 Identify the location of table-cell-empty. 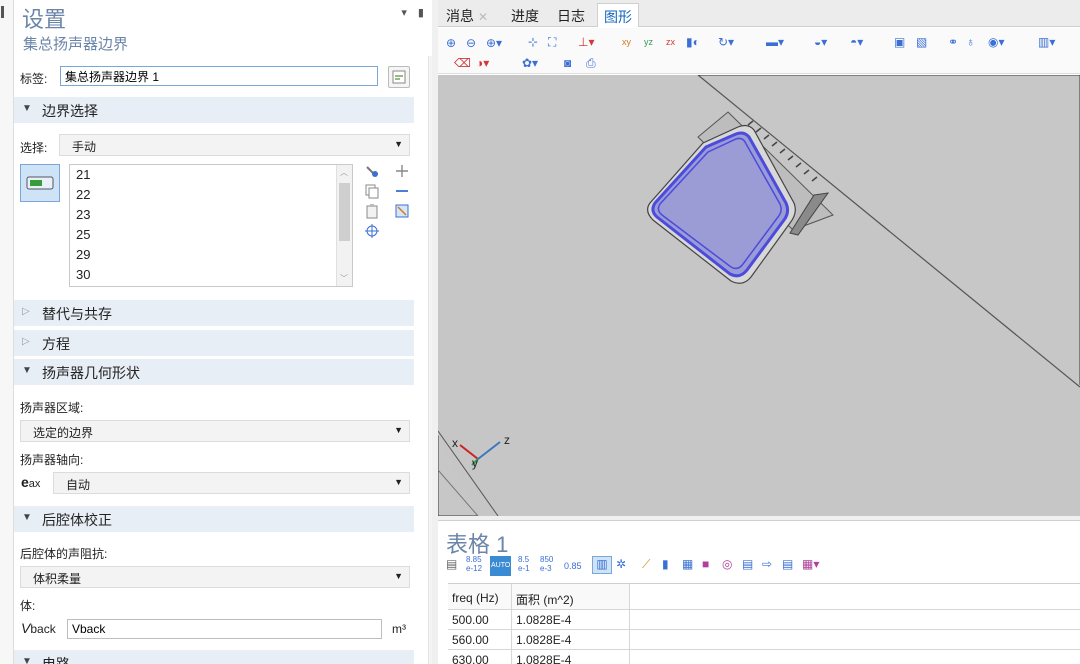
(855, 620).